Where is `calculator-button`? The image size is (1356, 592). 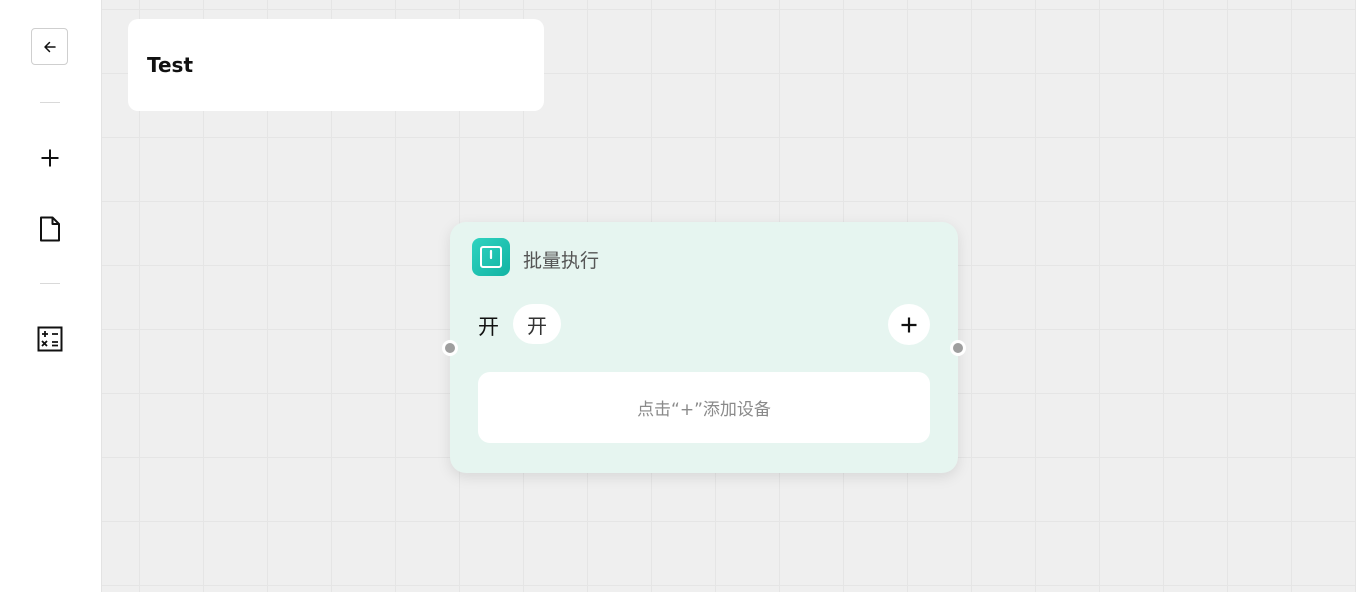
calculator-button is located at coordinates (50, 339).